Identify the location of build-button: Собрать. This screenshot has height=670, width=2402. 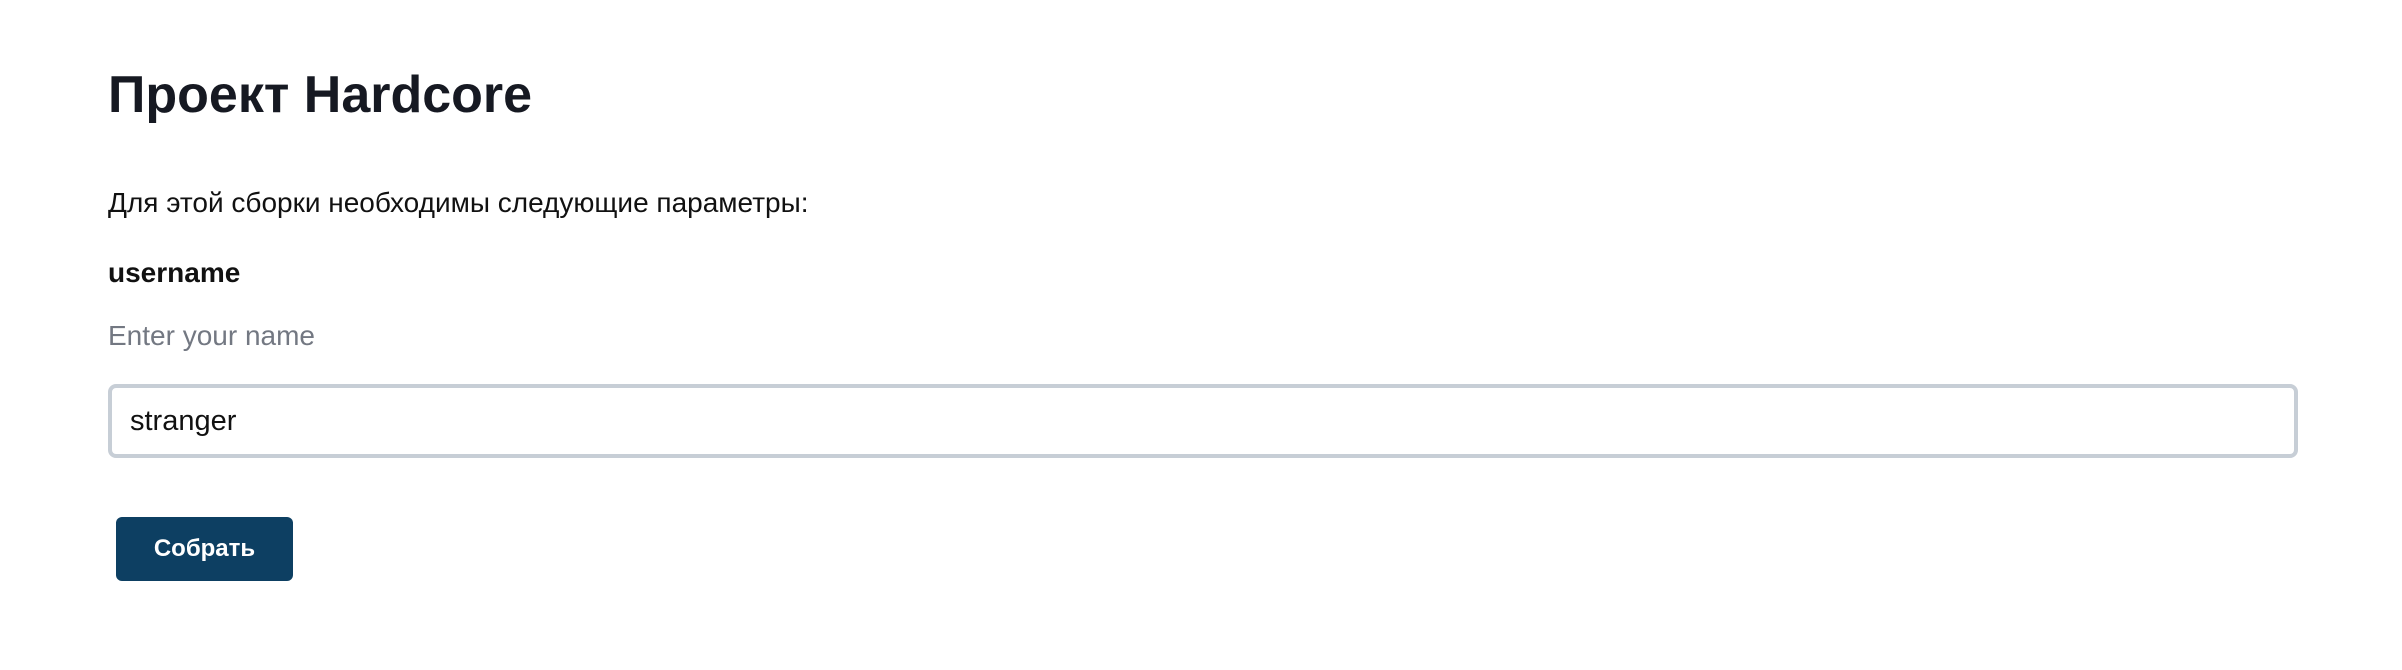
(204, 549).